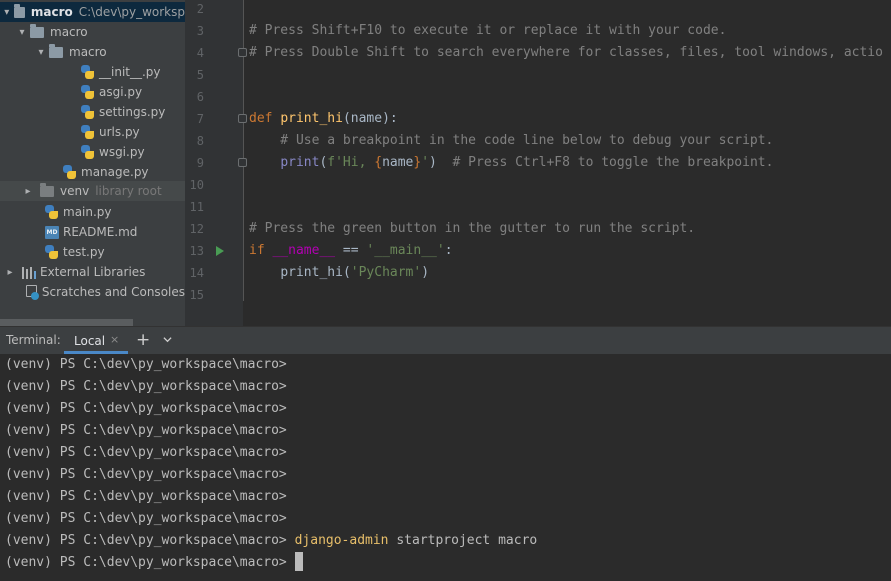 The width and height of the screenshot is (891, 581). What do you see at coordinates (92, 232) in the screenshot?
I see `tree-item-readme-md: MD README.md` at bounding box center [92, 232].